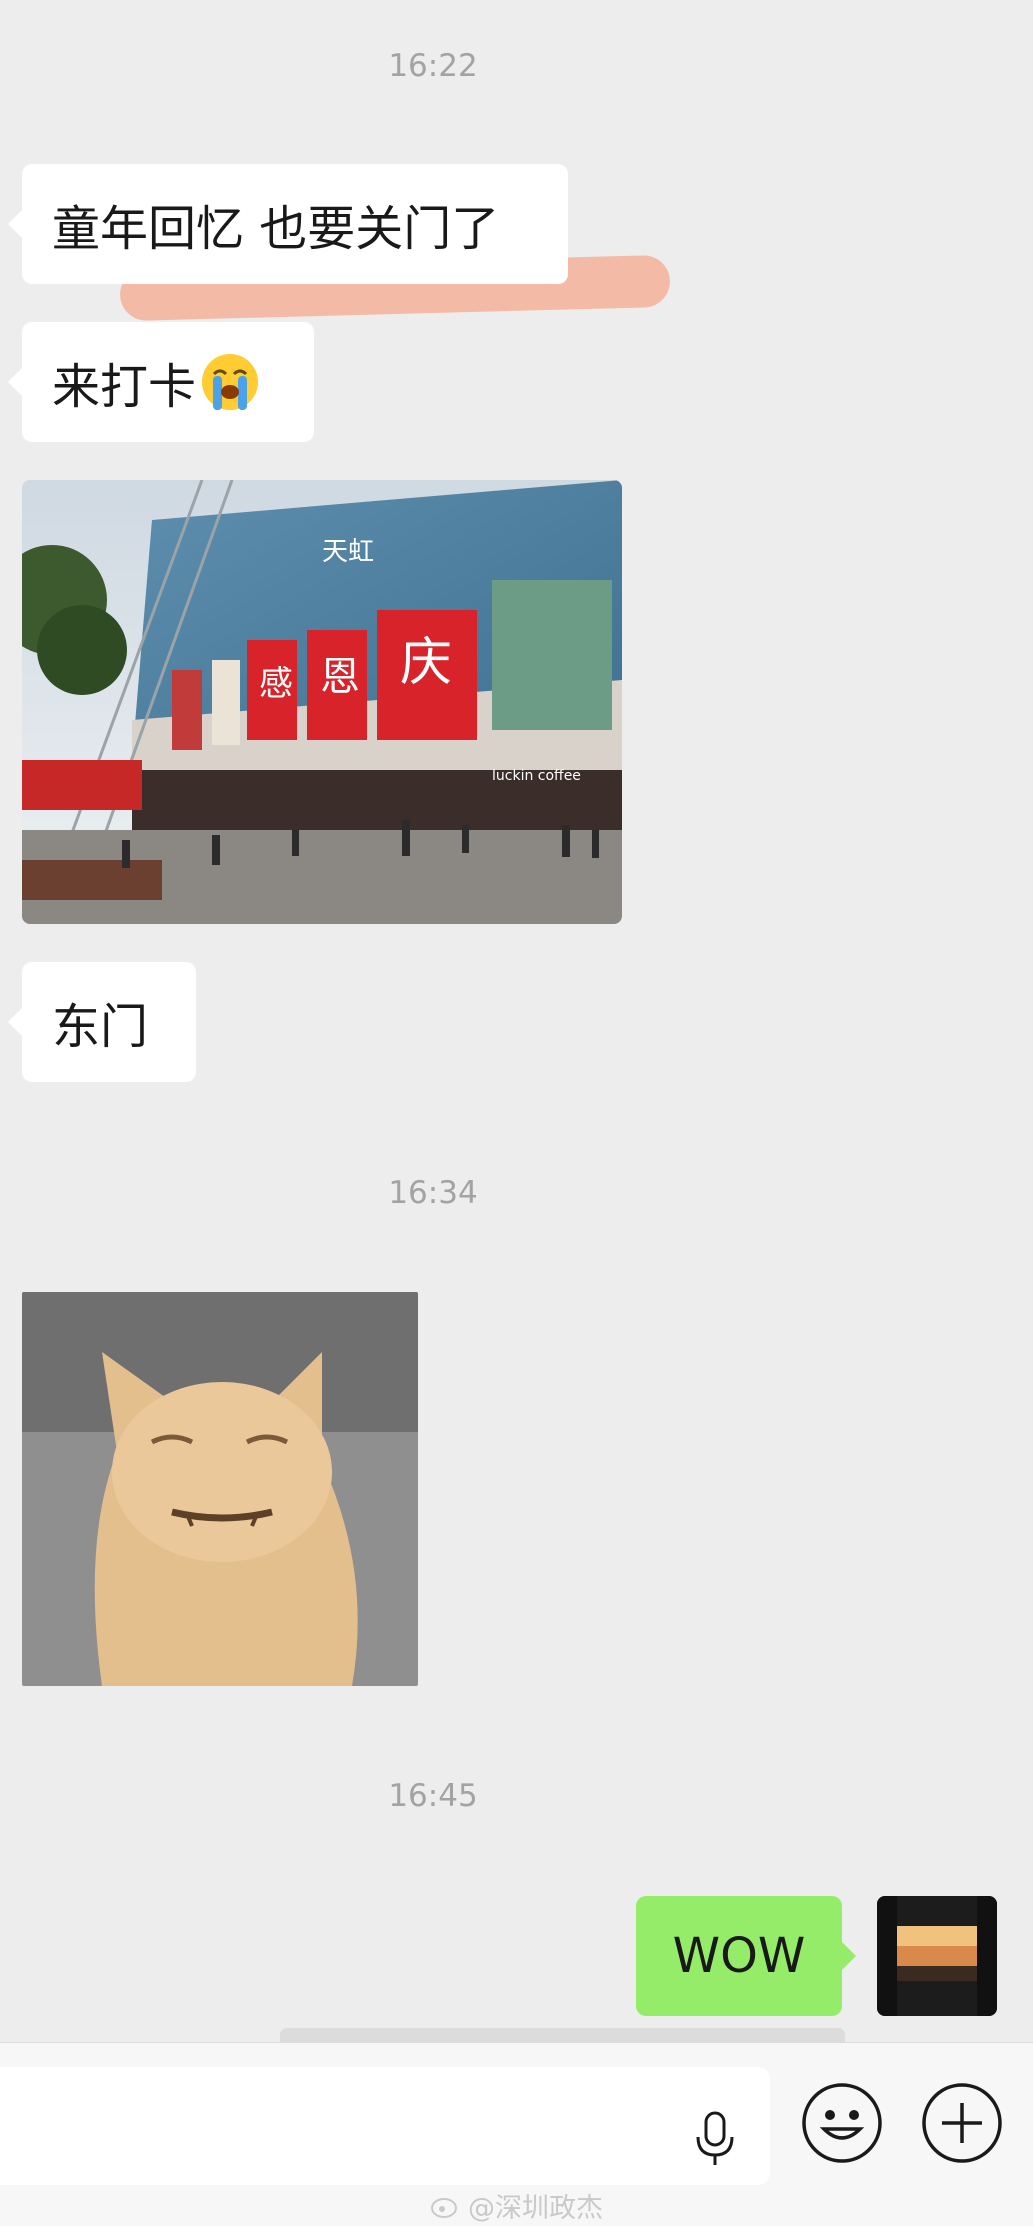 The width and height of the screenshot is (1033, 2226). I want to click on message-bubble-outgoing: WOW, so click(746, 1956).